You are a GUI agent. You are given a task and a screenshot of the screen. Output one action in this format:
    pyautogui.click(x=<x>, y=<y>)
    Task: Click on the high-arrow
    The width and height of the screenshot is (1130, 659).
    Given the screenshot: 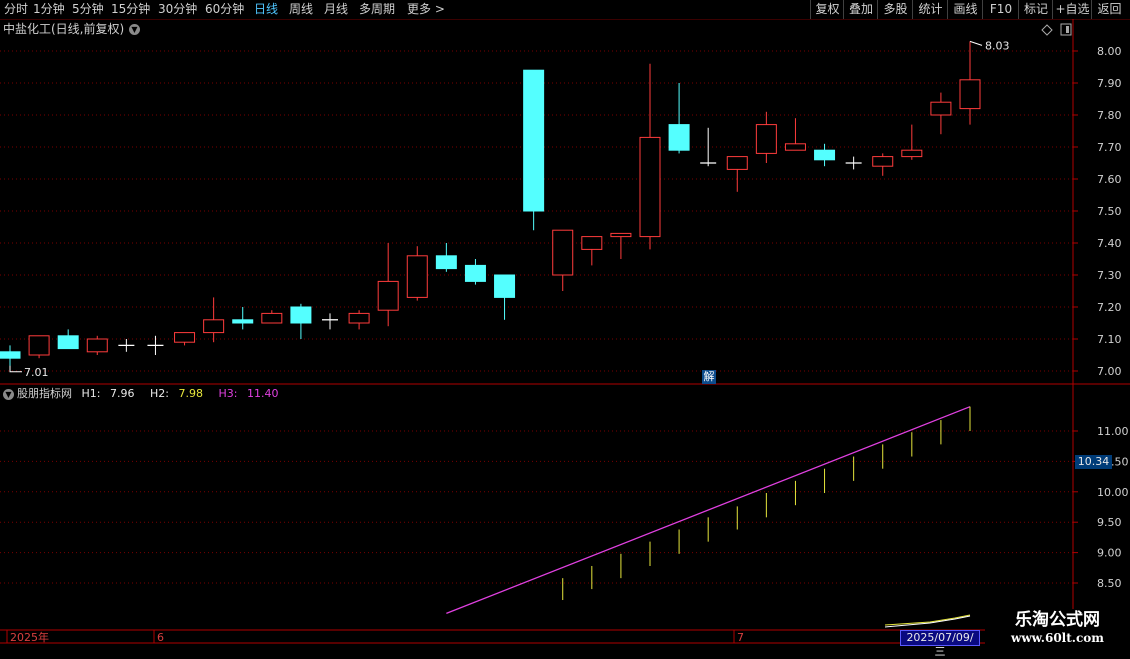 What is the action you would take?
    pyautogui.click(x=976, y=43)
    